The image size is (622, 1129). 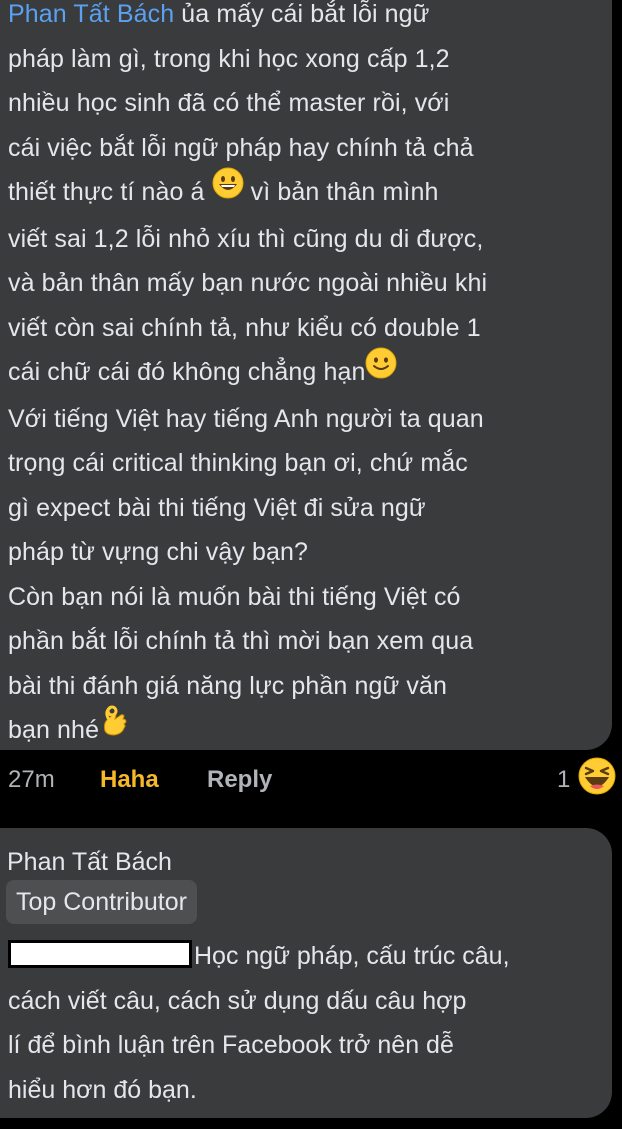 I want to click on comment-text: Học ngữ pháp, cấu trúc câu,, so click(x=352, y=956).